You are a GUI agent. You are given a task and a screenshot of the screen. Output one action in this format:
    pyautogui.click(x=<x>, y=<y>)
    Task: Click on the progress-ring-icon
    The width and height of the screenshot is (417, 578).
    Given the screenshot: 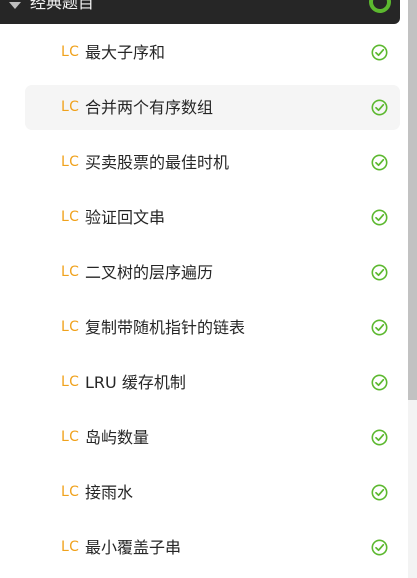 What is the action you would take?
    pyautogui.click(x=380, y=6)
    